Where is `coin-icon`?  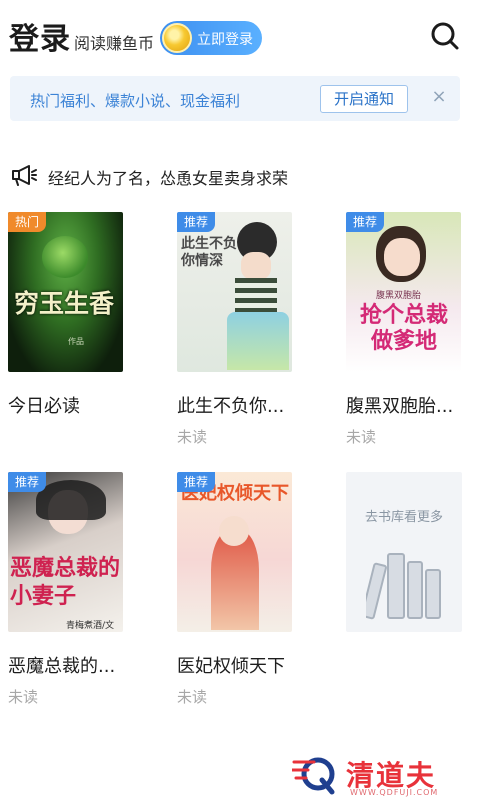 coin-icon is located at coordinates (177, 38).